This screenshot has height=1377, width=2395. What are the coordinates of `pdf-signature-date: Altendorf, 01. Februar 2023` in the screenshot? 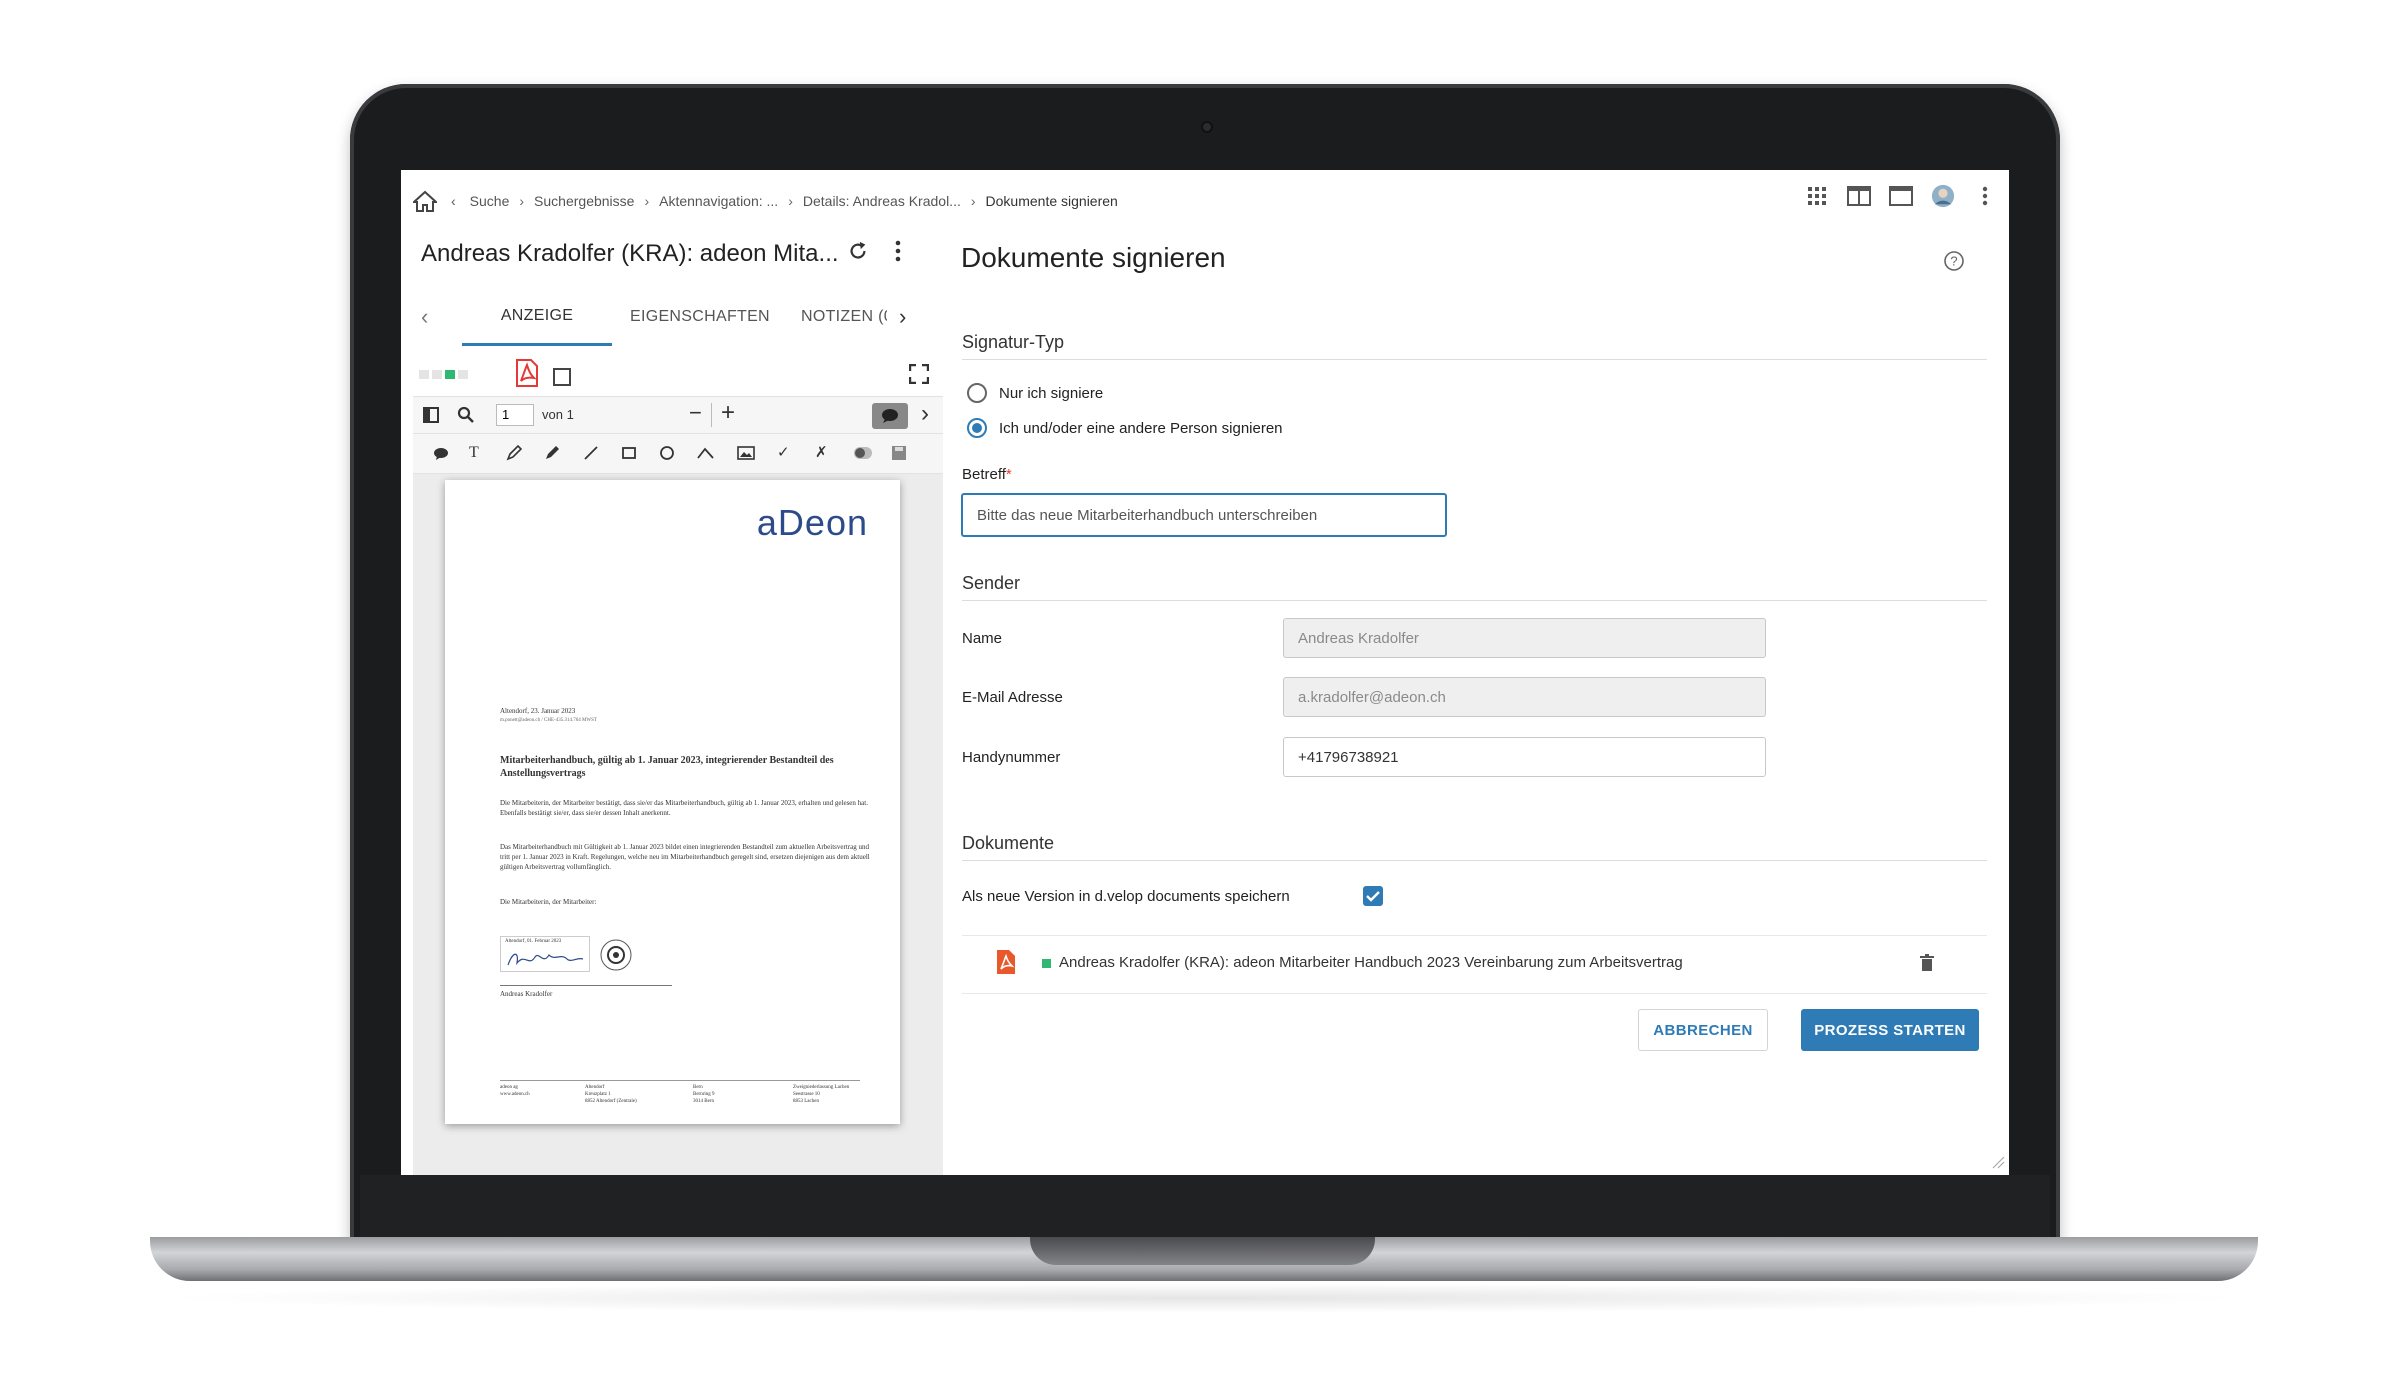 It's located at (533, 941).